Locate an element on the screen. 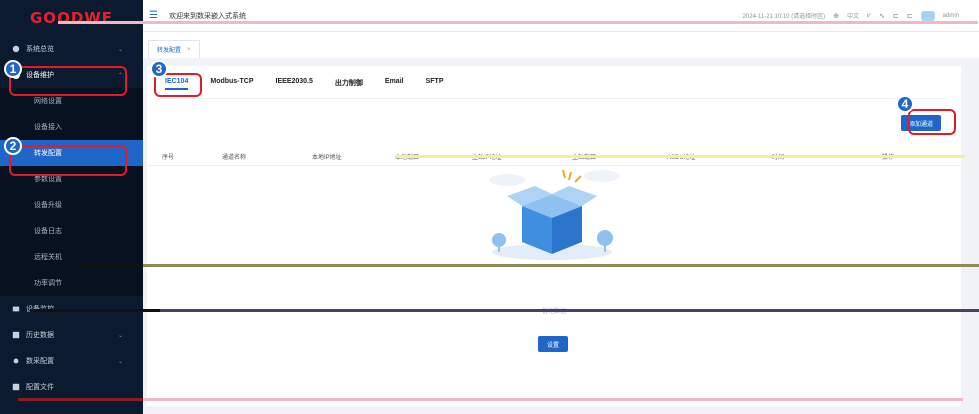 This screenshot has width=979, height=414. col-local-ip: 本地IP地址 is located at coordinates (327, 158).